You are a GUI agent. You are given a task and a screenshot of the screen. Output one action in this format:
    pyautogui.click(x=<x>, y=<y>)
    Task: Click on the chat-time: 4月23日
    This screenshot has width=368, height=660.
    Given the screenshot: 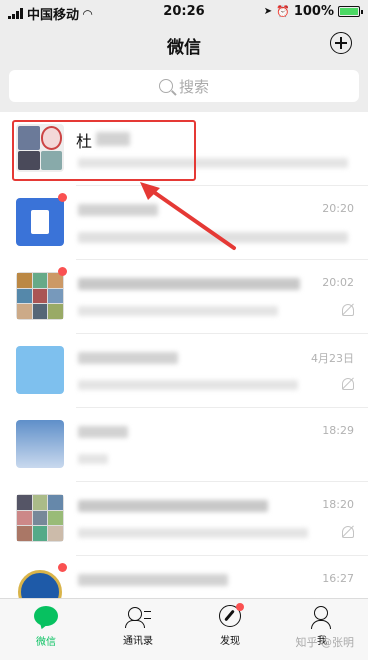 What is the action you would take?
    pyautogui.click(x=332, y=358)
    